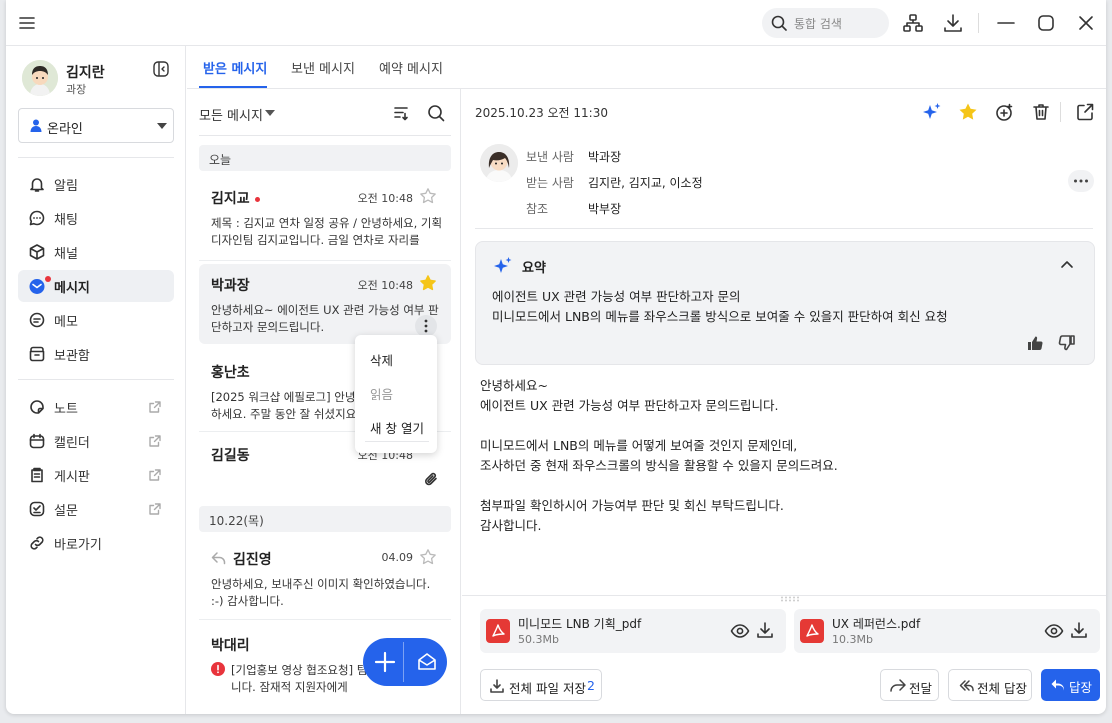 This screenshot has width=1112, height=723. Describe the element at coordinates (534, 268) in the screenshot. I see `summary-title: 요약` at that location.